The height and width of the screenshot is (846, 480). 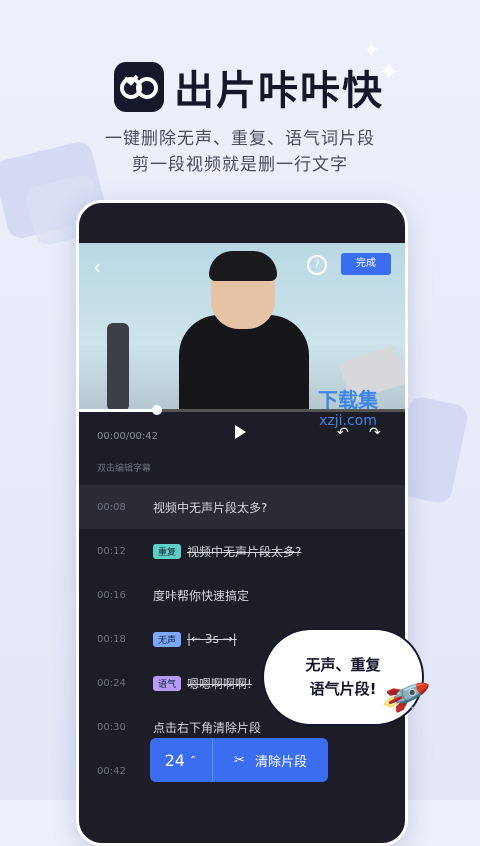 What do you see at coordinates (366, 264) in the screenshot?
I see `done-button: 完成` at bounding box center [366, 264].